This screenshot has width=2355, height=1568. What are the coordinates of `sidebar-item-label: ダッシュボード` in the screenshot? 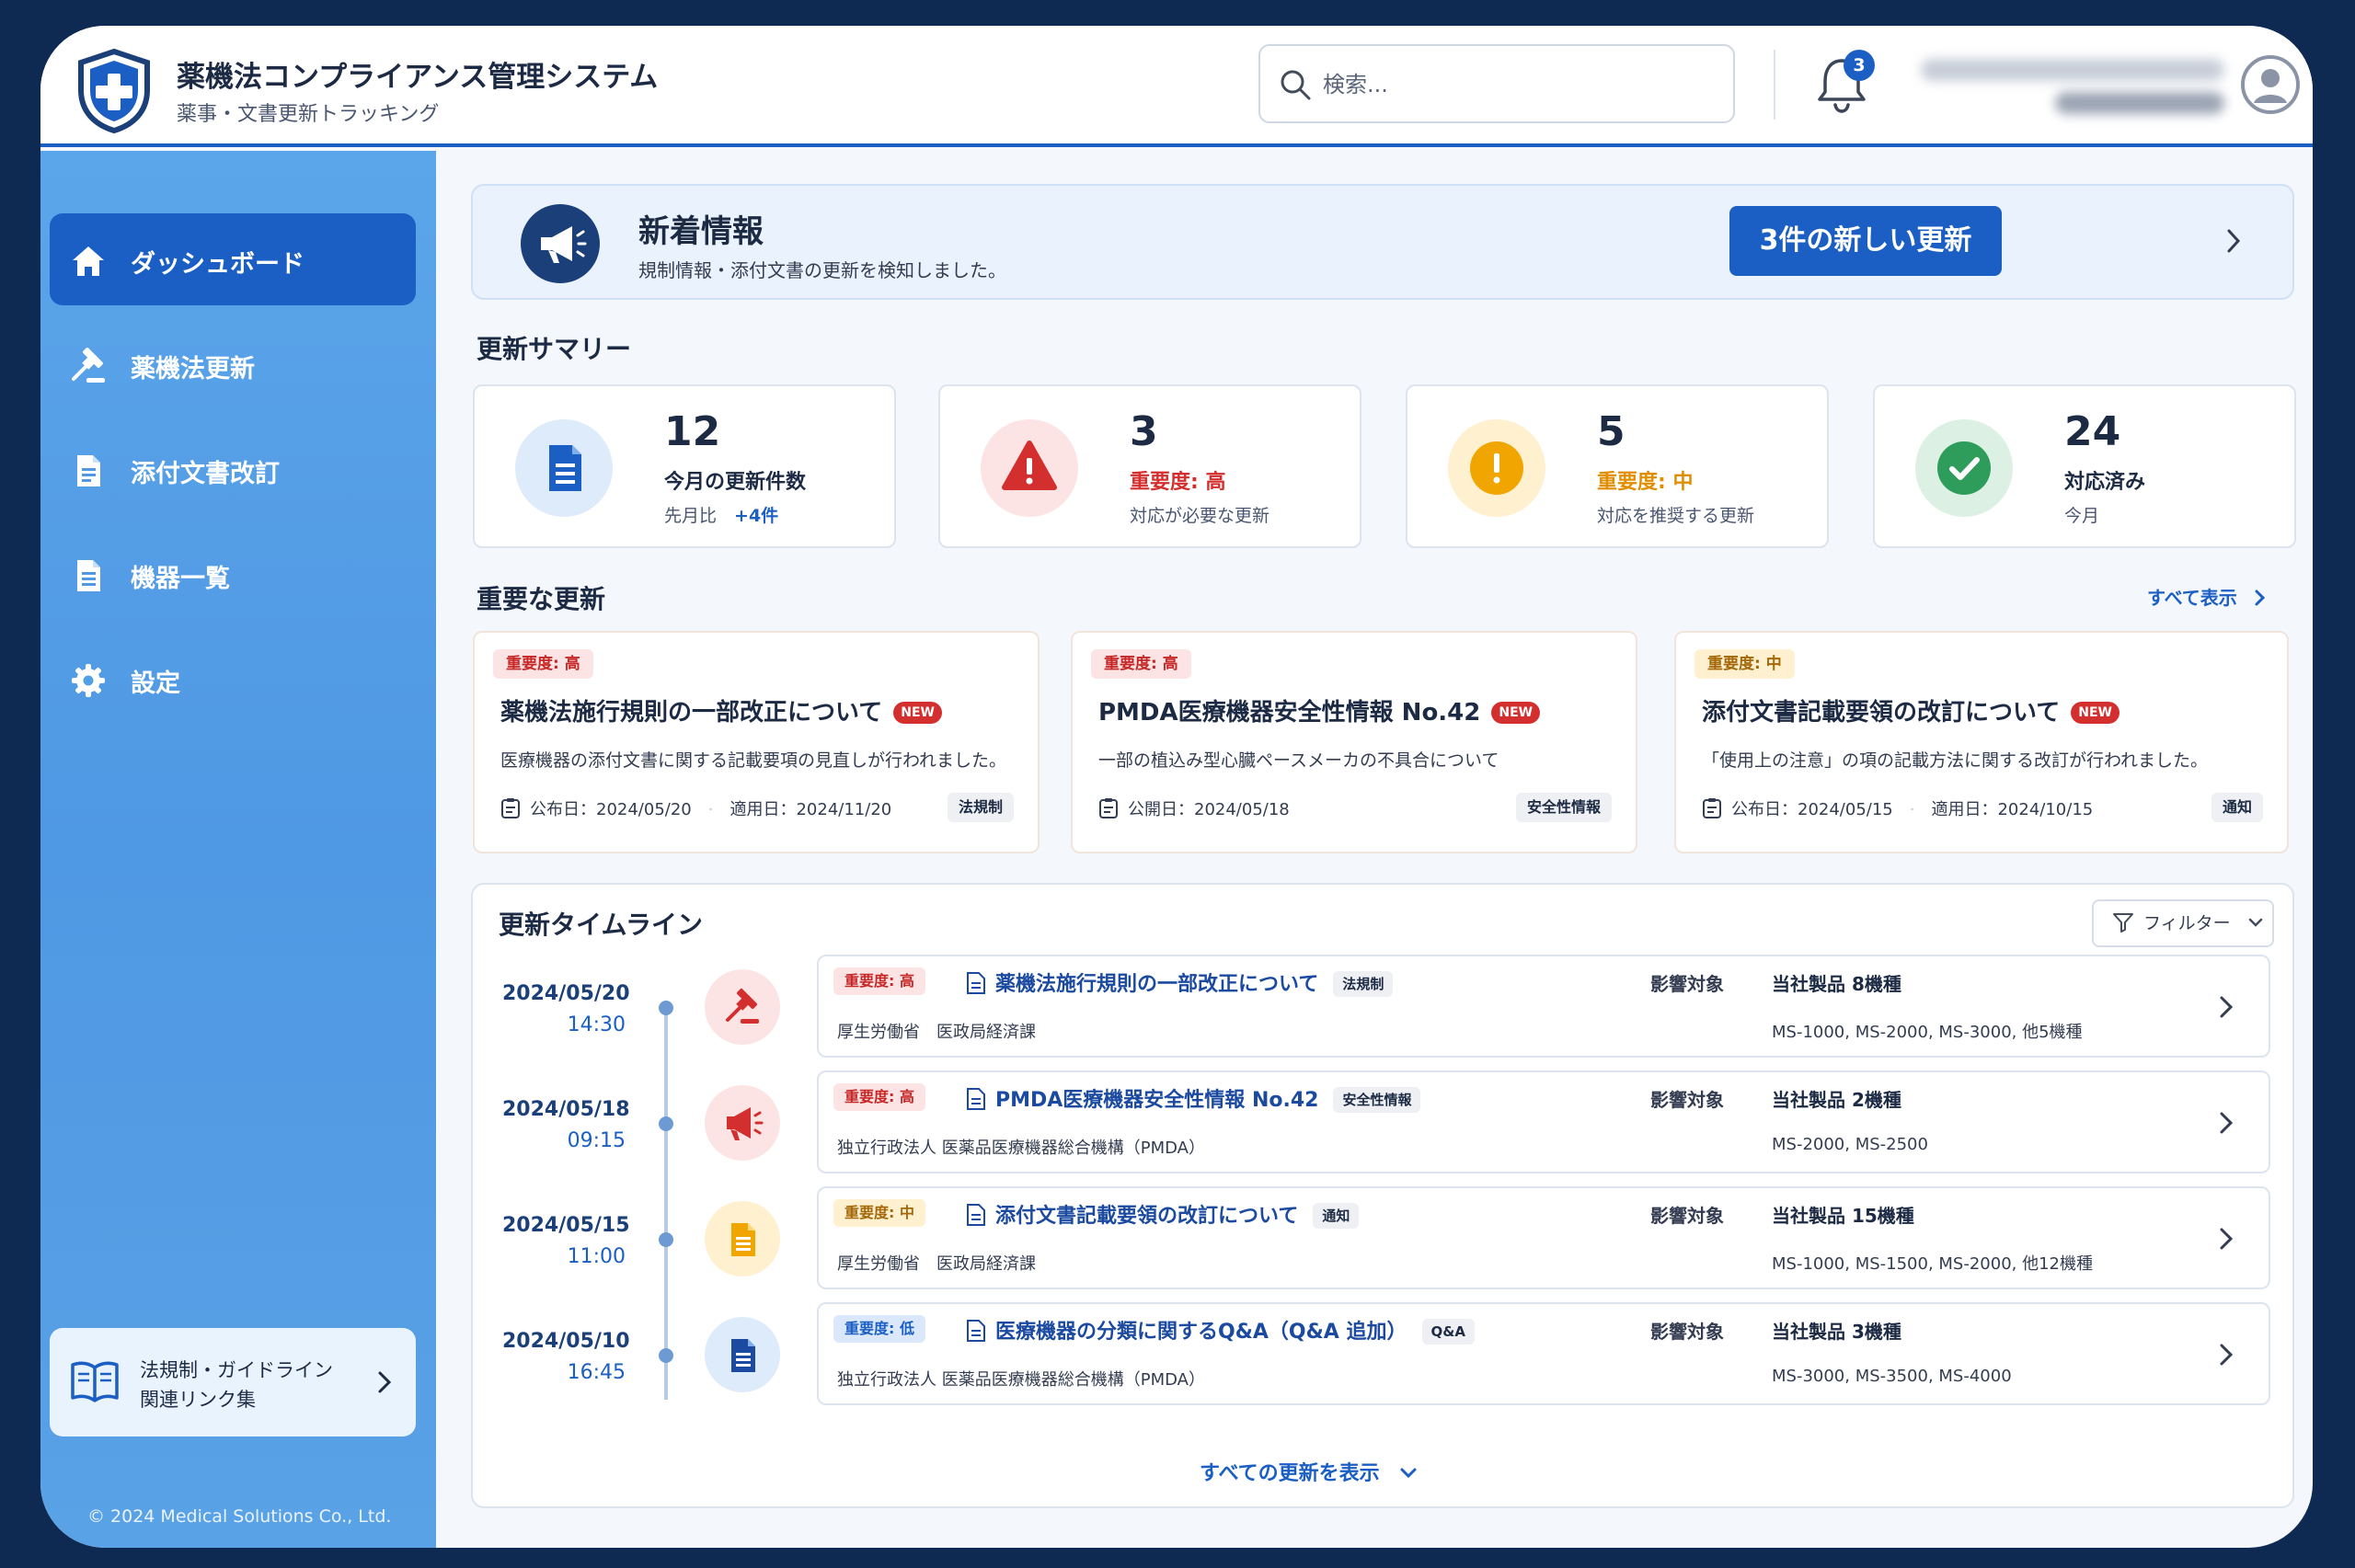 It's located at (217, 264).